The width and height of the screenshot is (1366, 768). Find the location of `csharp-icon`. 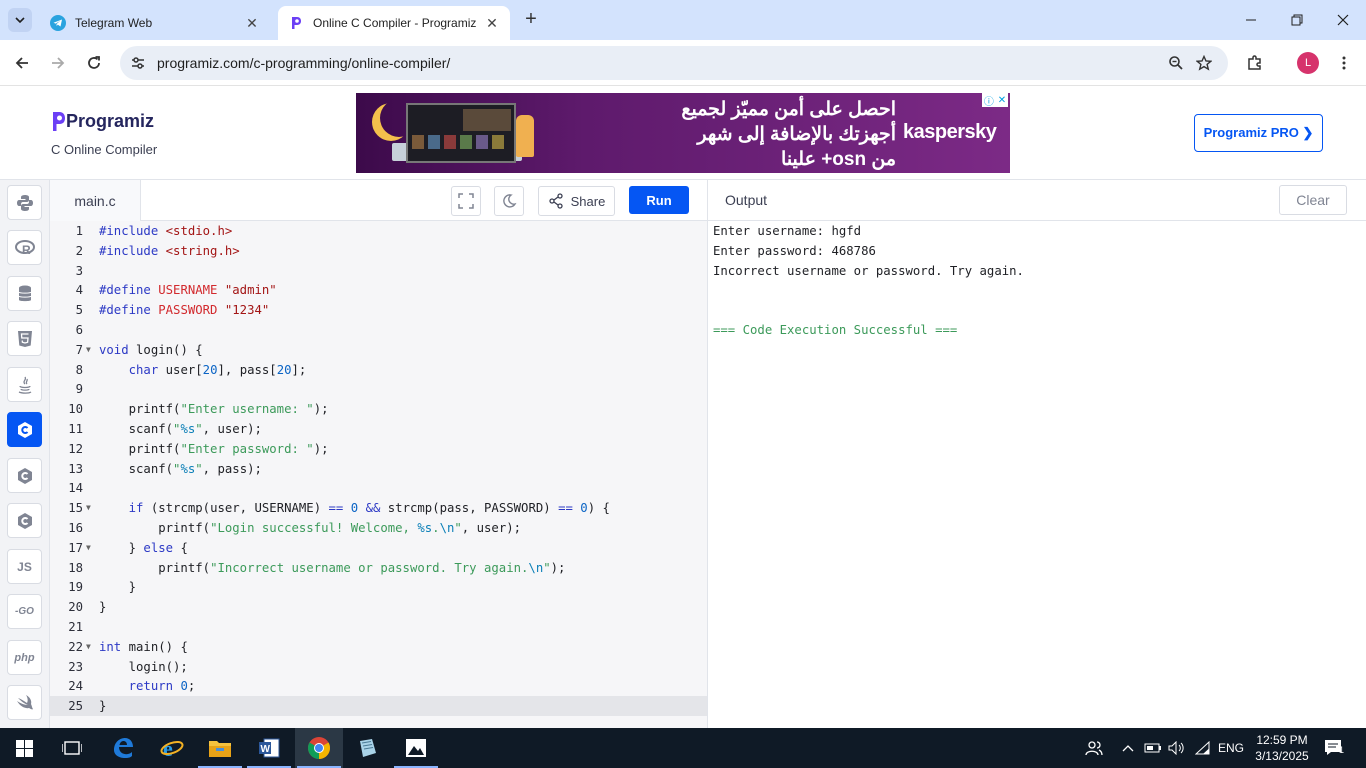

csharp-icon is located at coordinates (24, 520).